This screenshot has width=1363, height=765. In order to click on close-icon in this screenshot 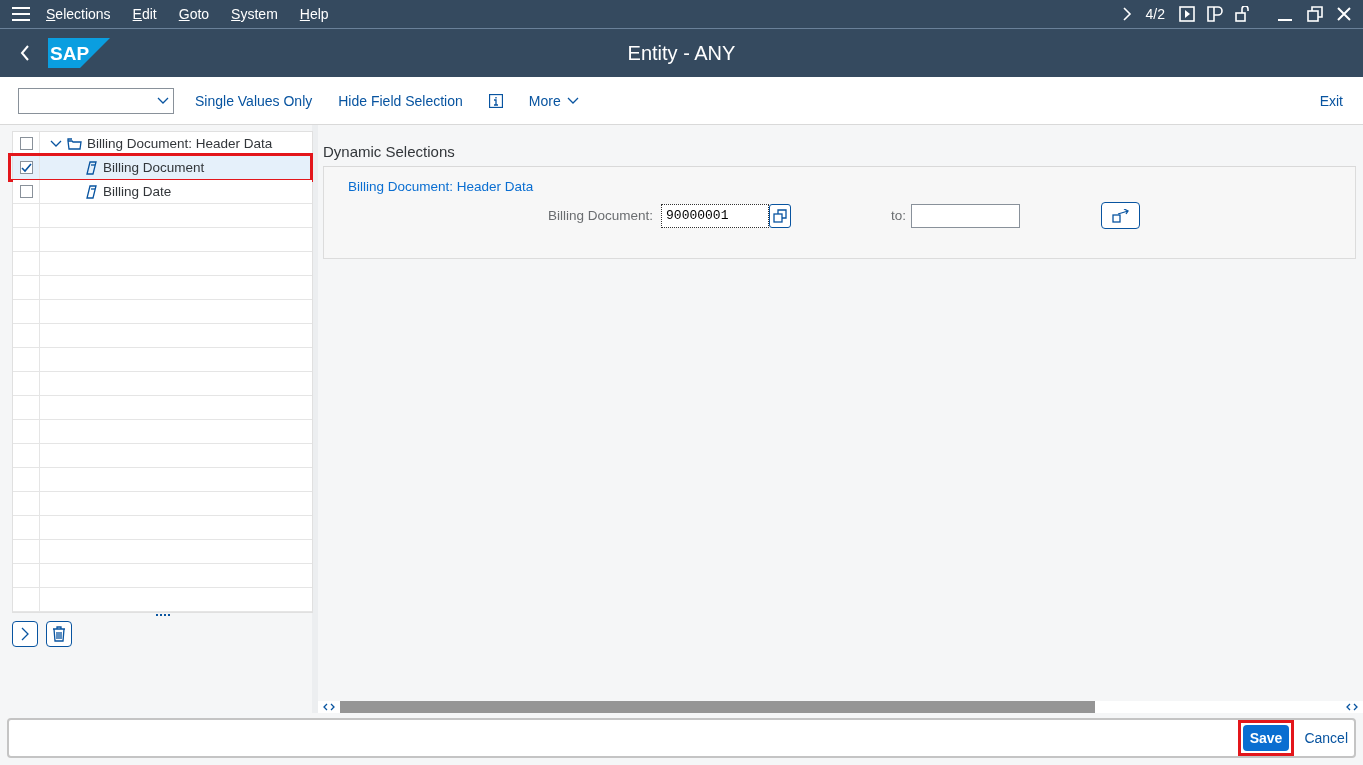, I will do `click(1344, 14)`.